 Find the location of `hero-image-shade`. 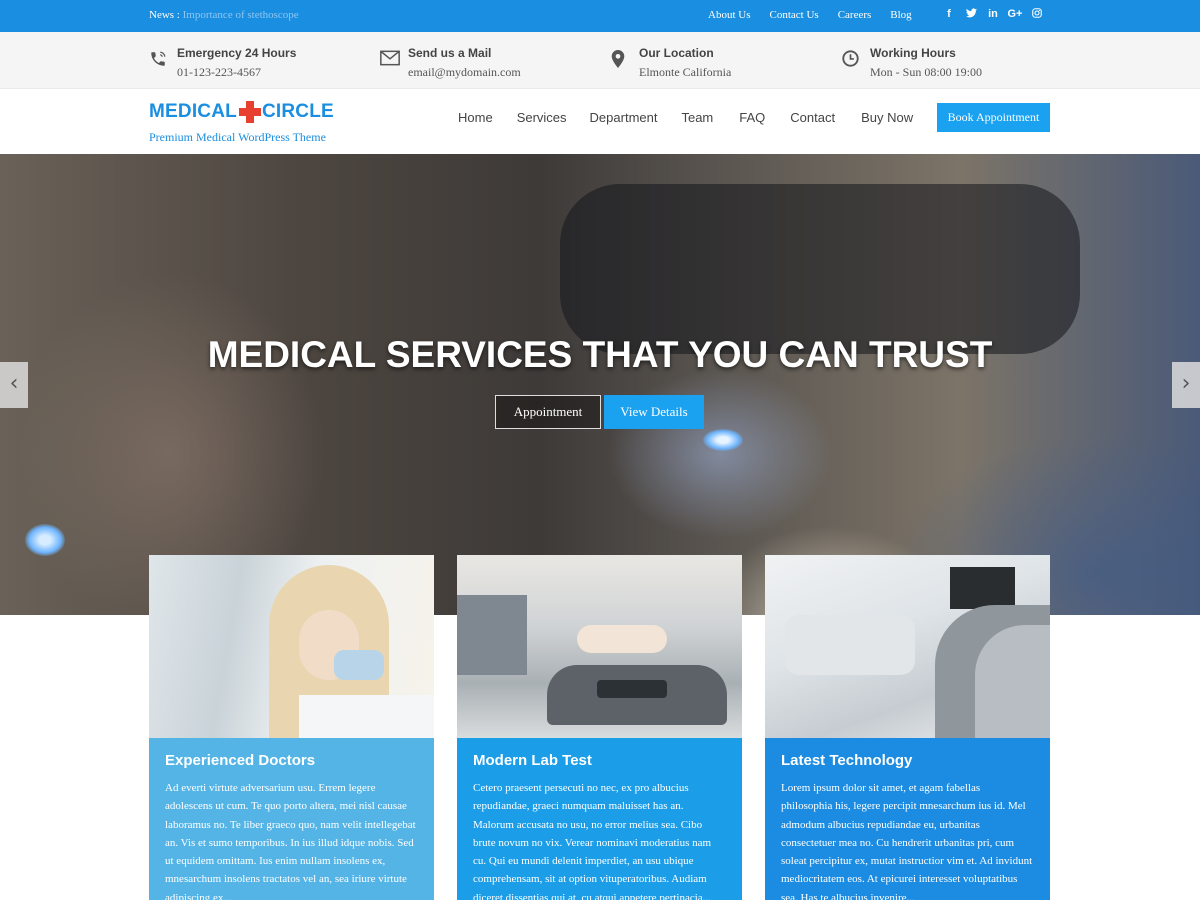

hero-image-shade is located at coordinates (820, 269).